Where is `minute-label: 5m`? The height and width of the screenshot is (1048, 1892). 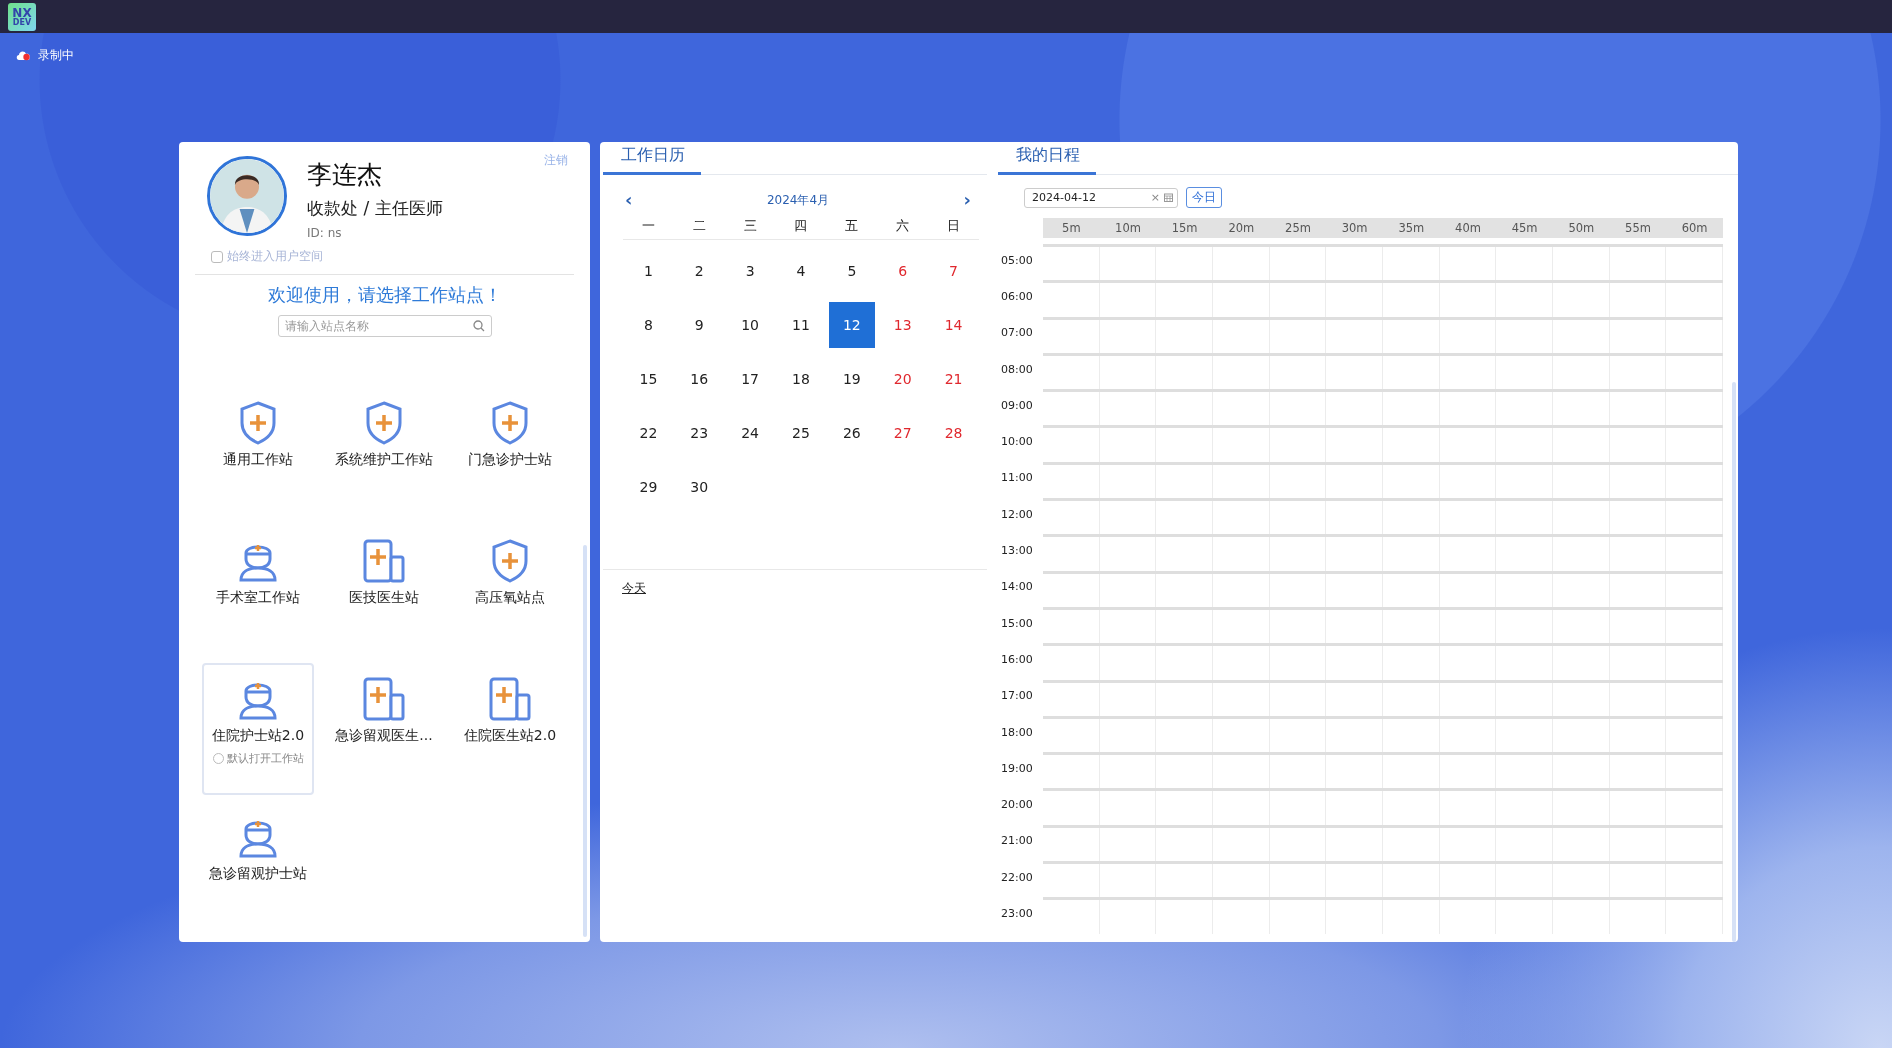
minute-label: 5m is located at coordinates (1071, 228).